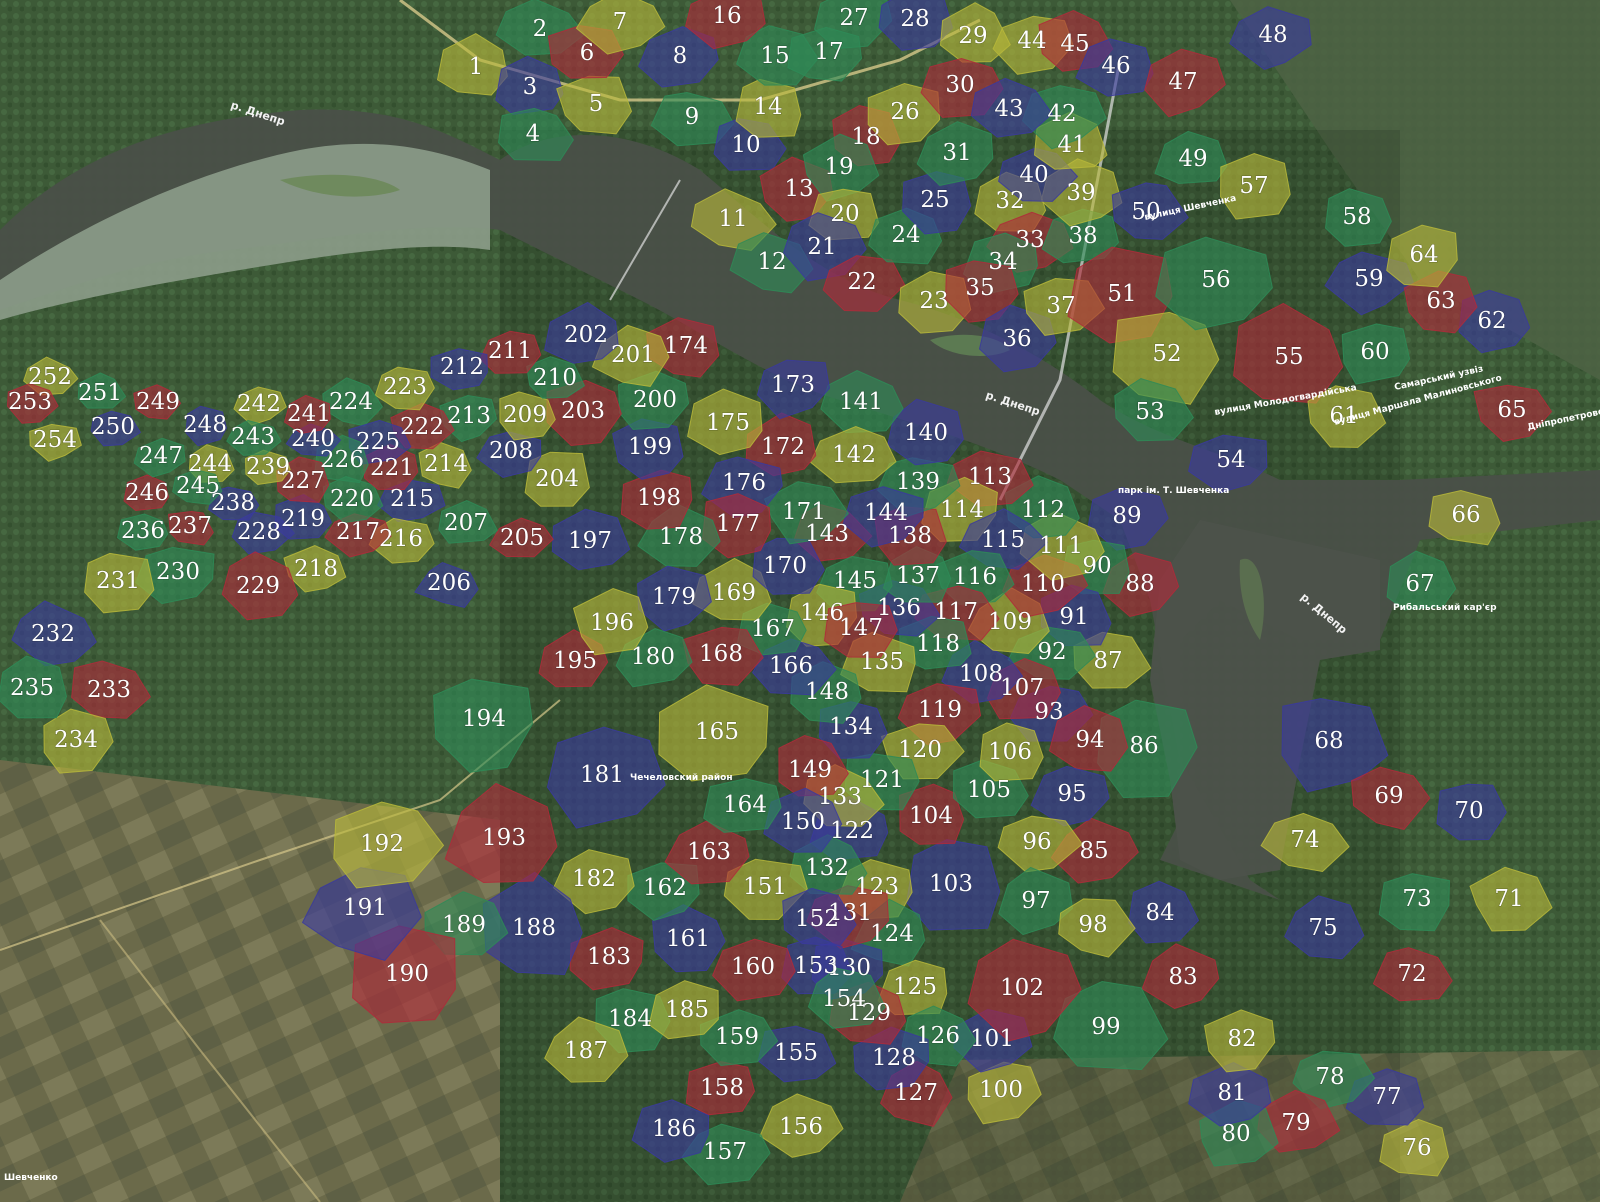 The width and height of the screenshot is (1600, 1202). Describe the element at coordinates (533, 134) in the screenshot. I see `district-4-label: 4` at that location.